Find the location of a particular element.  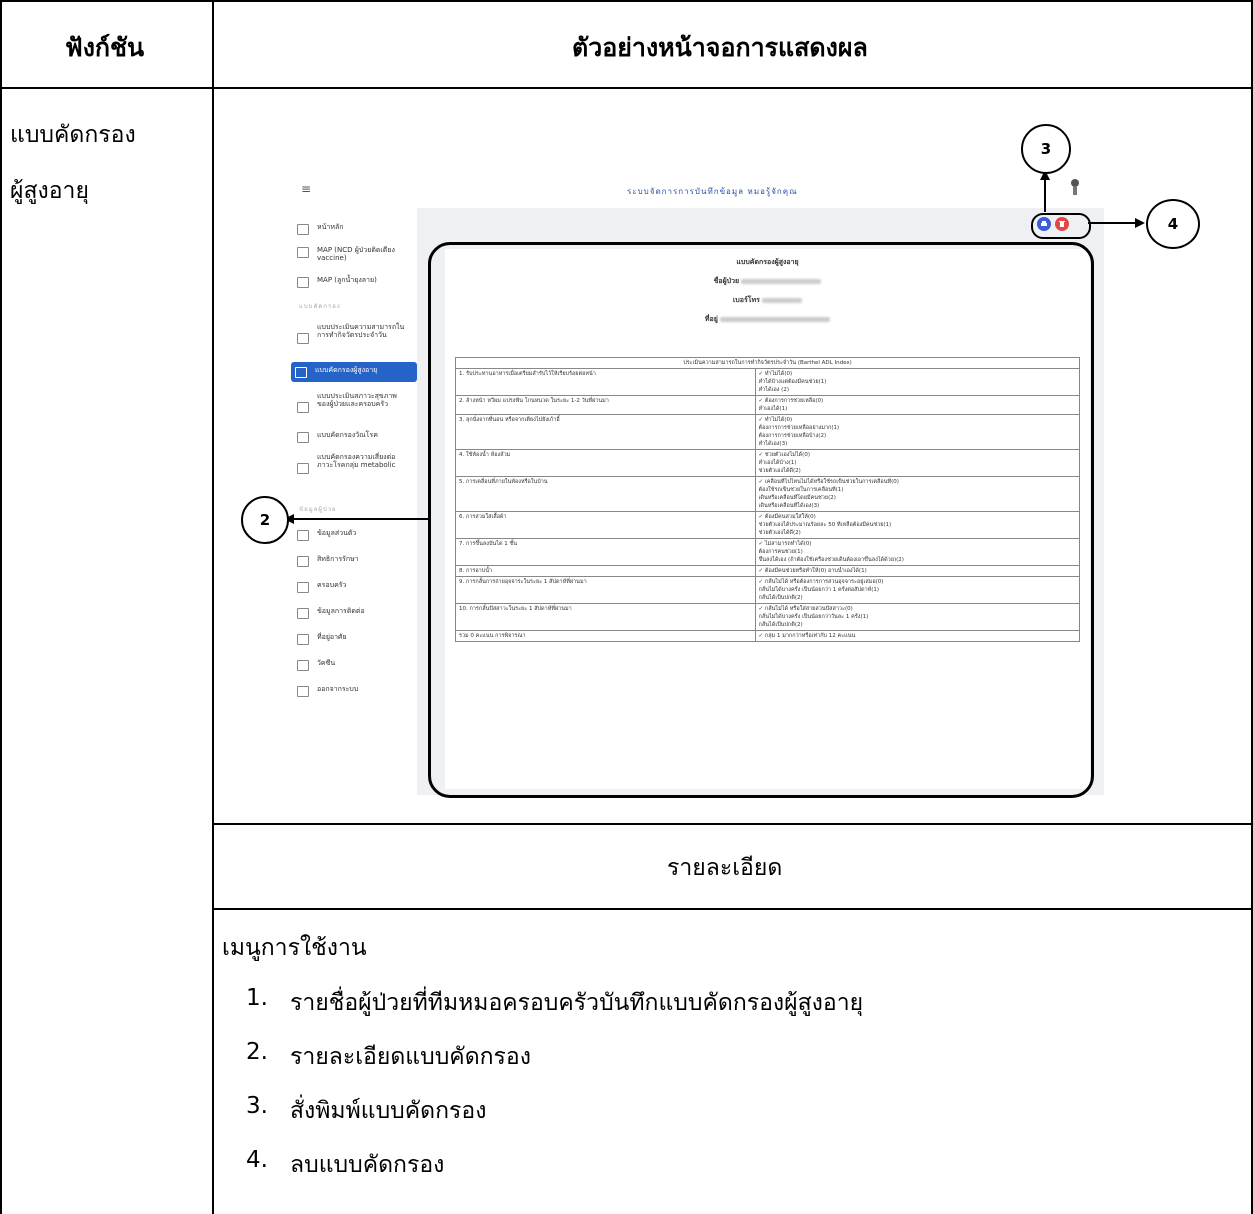

table-top-border is located at coordinates (626, 1).